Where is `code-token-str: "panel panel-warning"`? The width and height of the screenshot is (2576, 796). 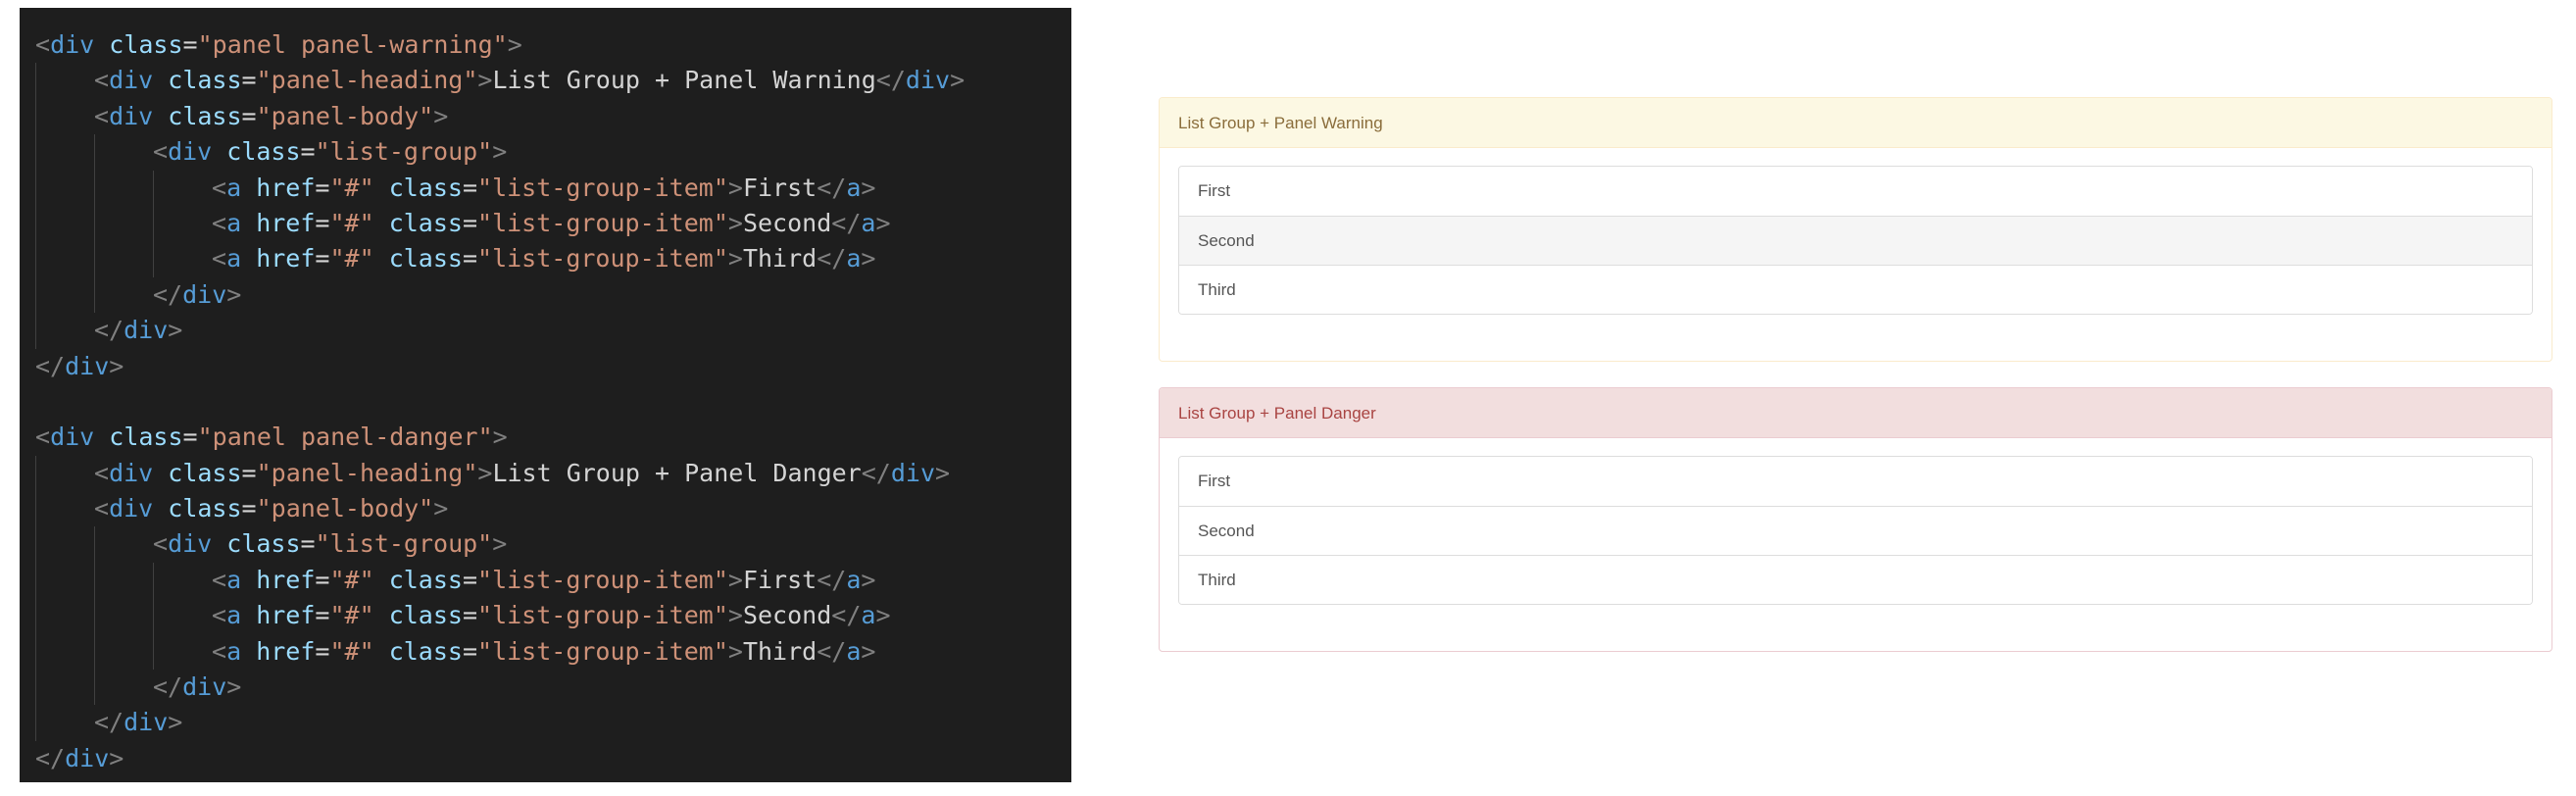
code-token-str: "panel panel-warning" is located at coordinates (352, 45).